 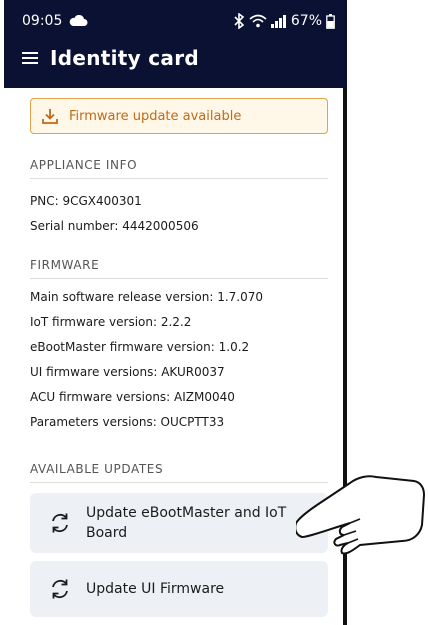 What do you see at coordinates (330, 21) in the screenshot?
I see `battery-icon` at bounding box center [330, 21].